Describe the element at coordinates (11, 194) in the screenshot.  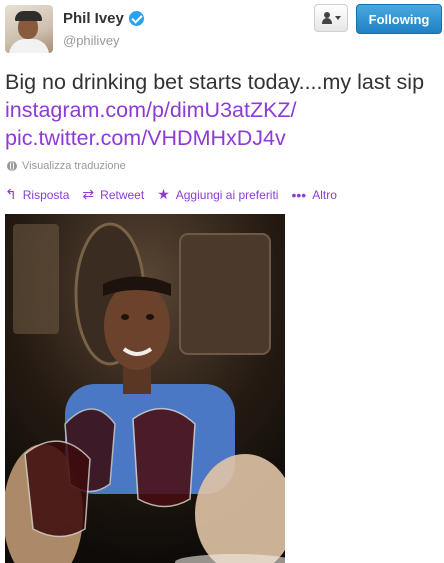
I see `reply-icon: ↰` at that location.